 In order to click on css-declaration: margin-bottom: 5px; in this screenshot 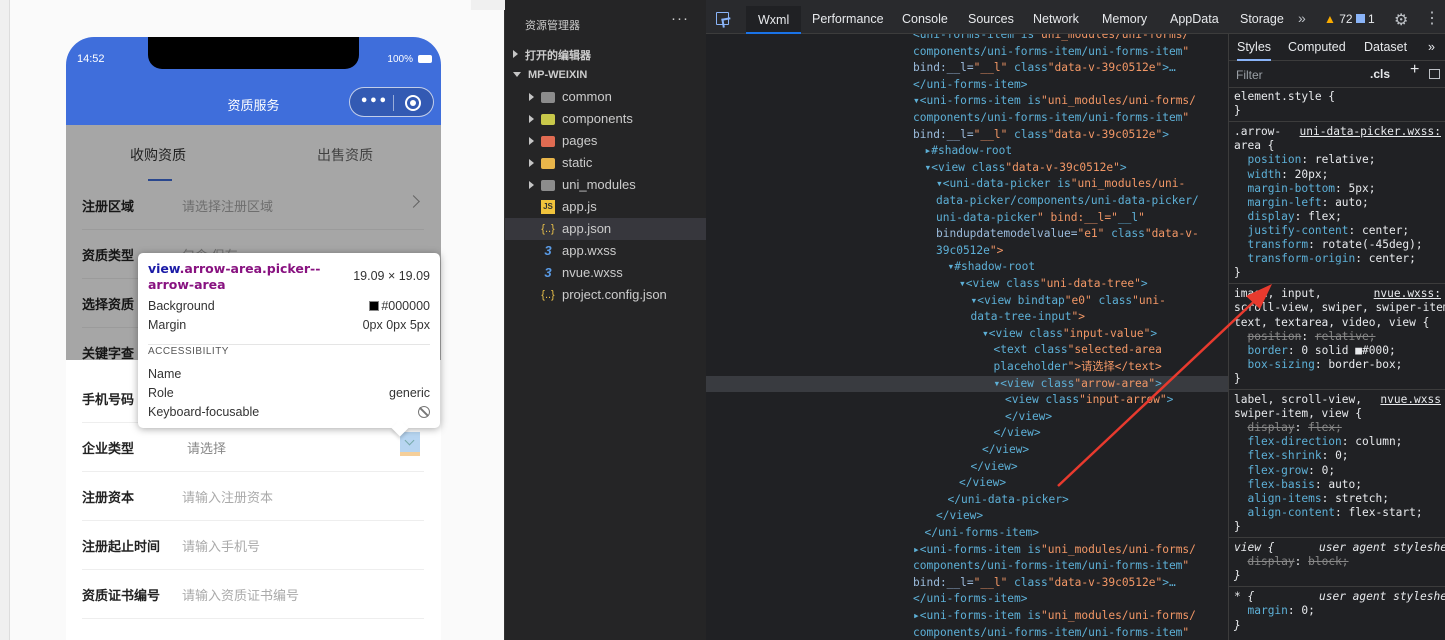, I will do `click(1304, 189)`.